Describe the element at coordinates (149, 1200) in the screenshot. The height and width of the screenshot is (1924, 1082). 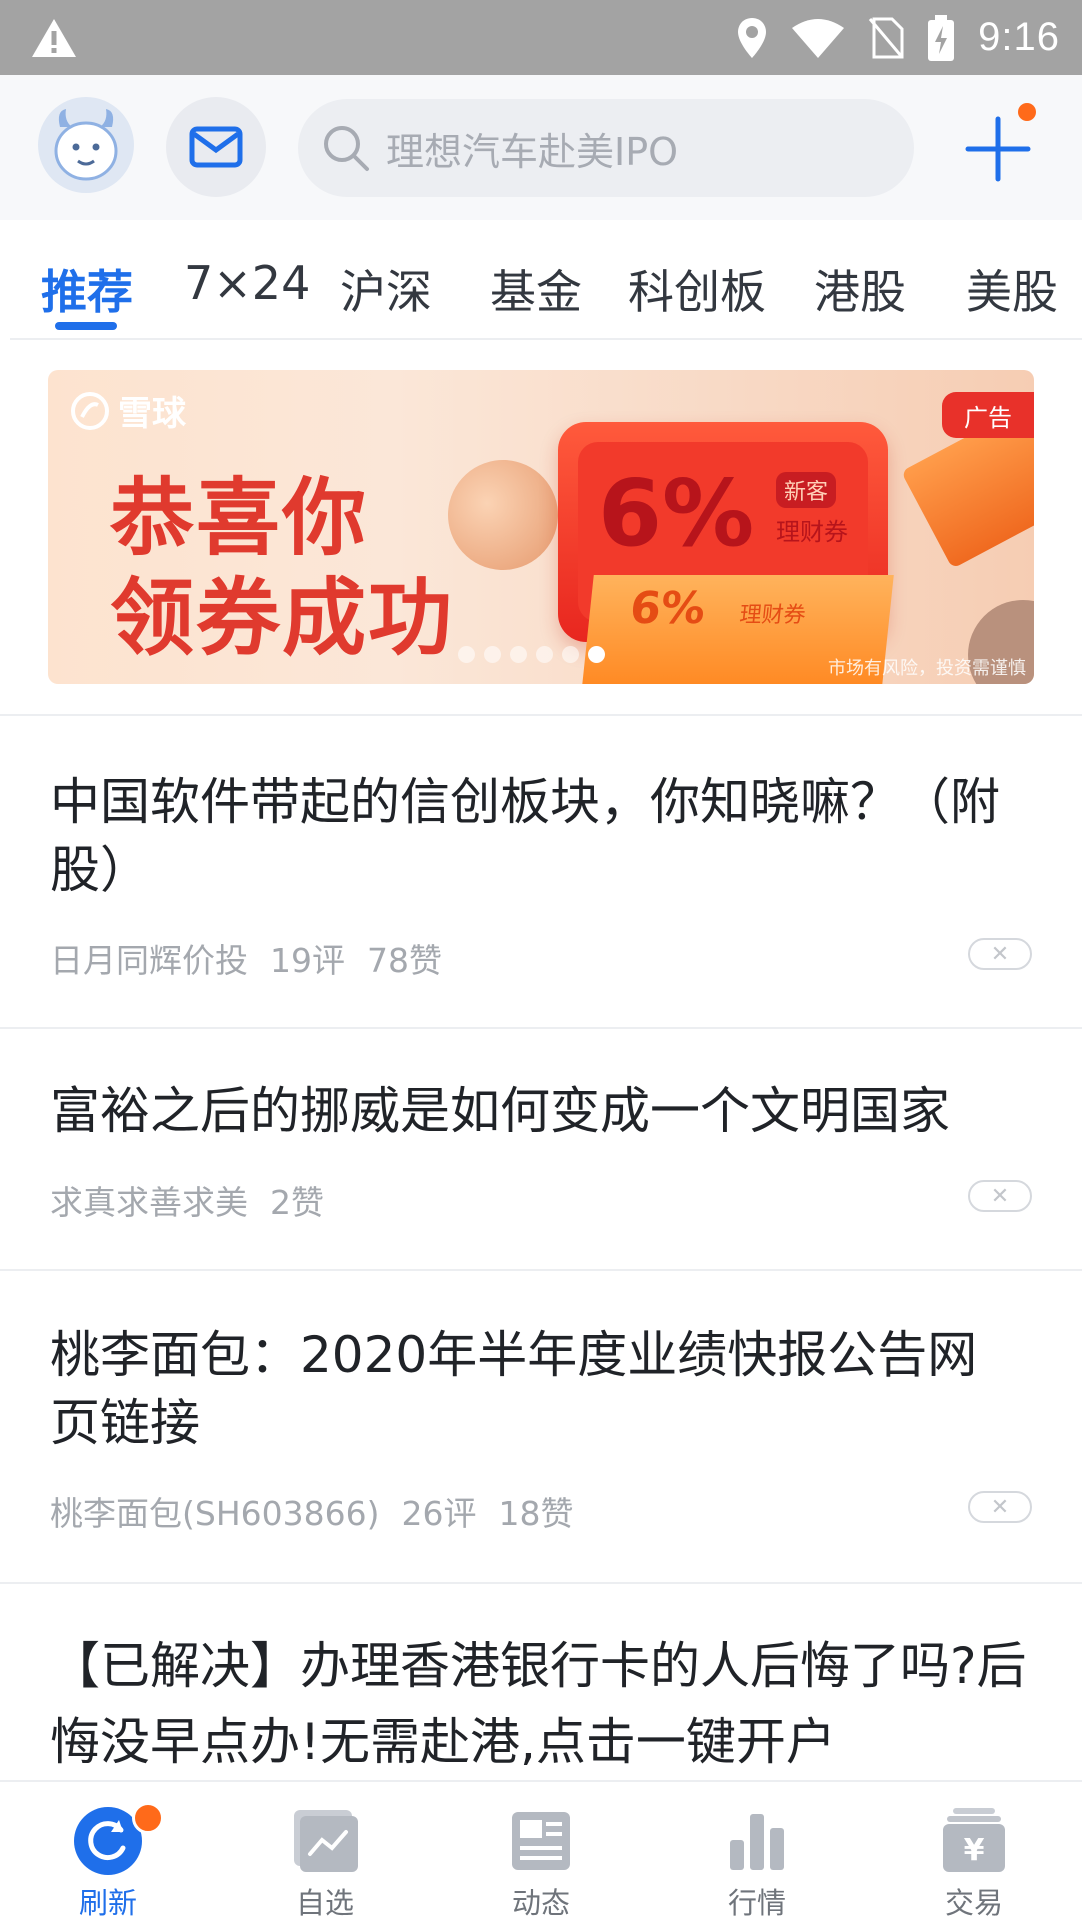
I see `feed-item-author: 求真求善求美` at that location.